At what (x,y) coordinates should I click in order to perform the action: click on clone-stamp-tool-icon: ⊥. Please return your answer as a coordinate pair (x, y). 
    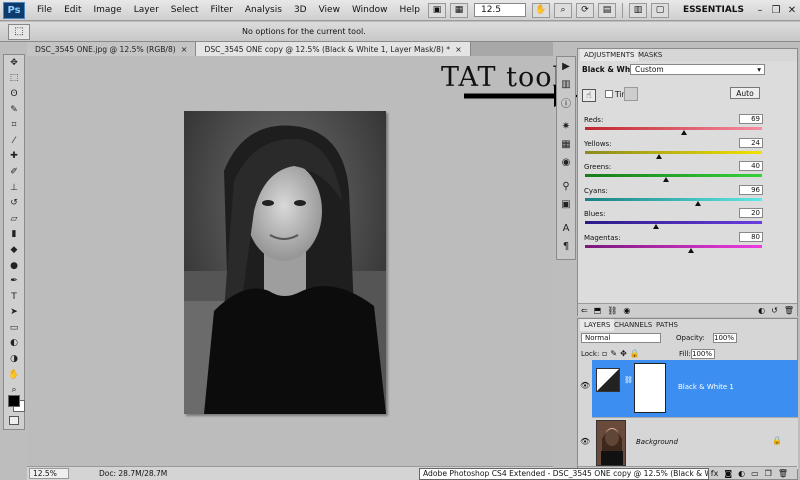
    Looking at the image, I should click on (14, 188).